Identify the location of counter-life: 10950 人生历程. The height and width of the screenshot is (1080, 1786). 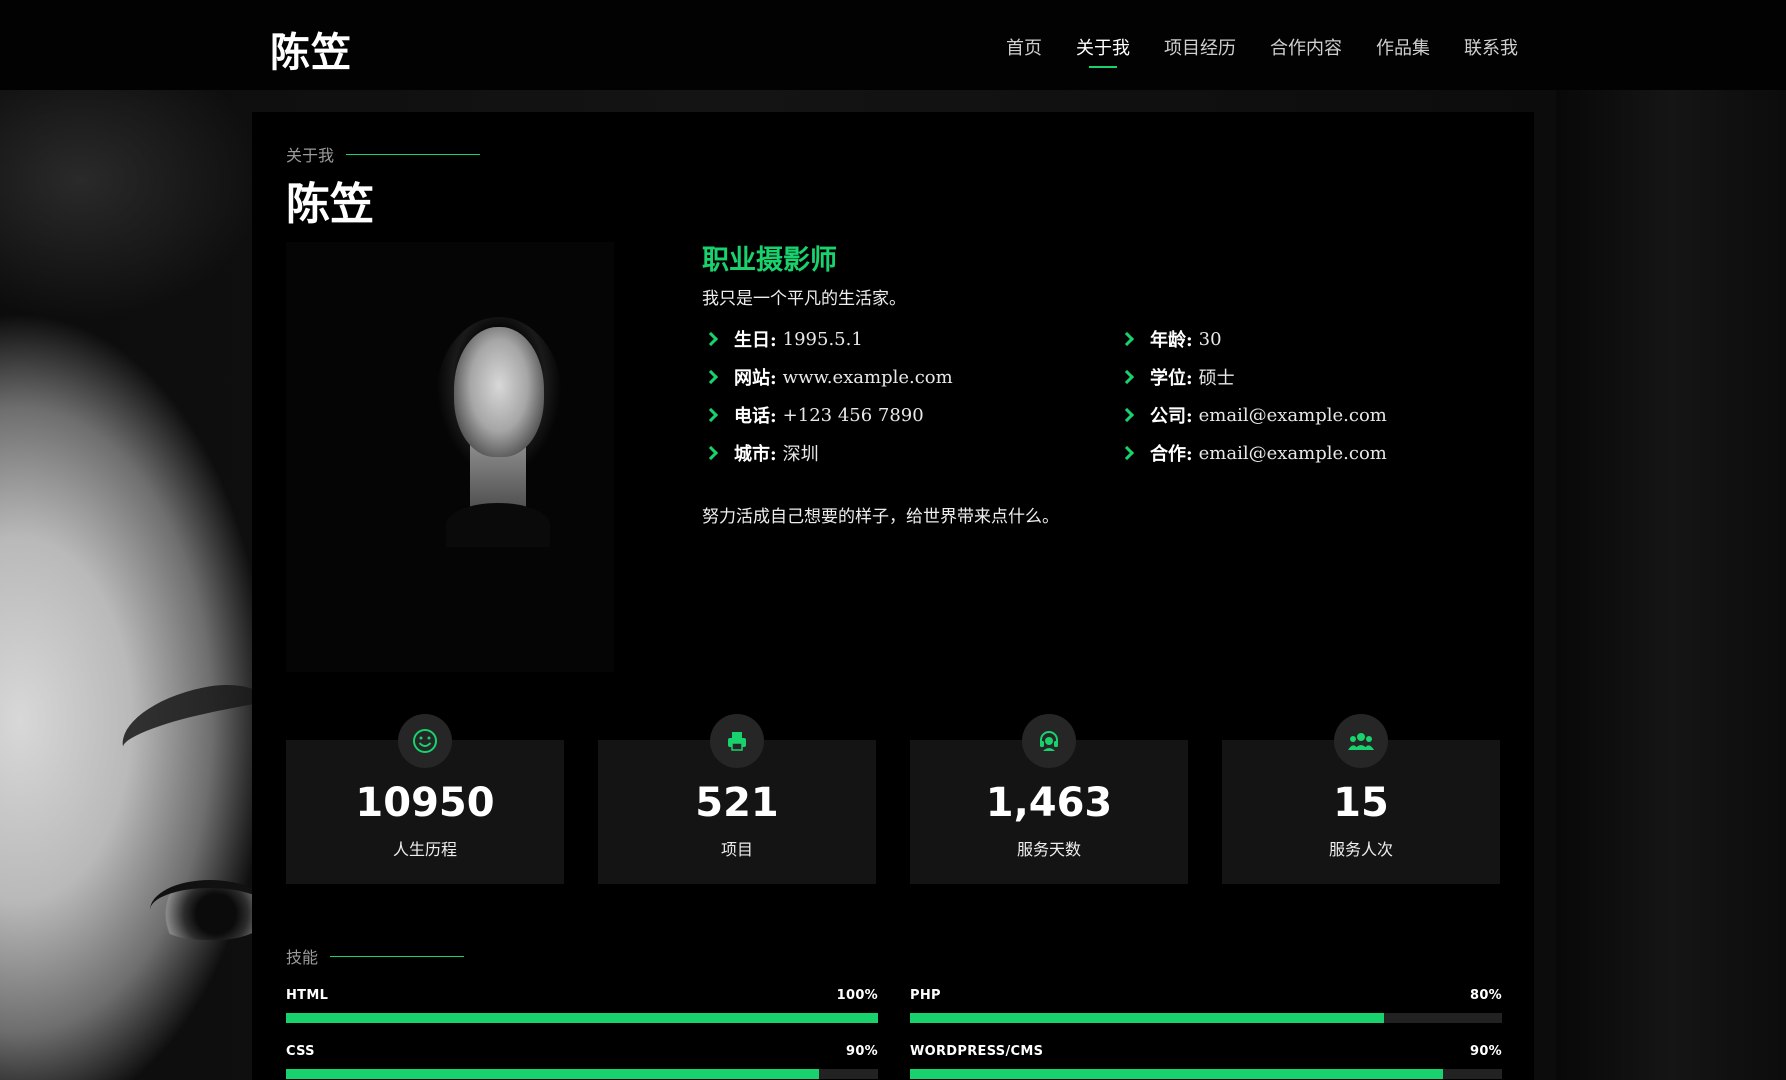
(425, 799).